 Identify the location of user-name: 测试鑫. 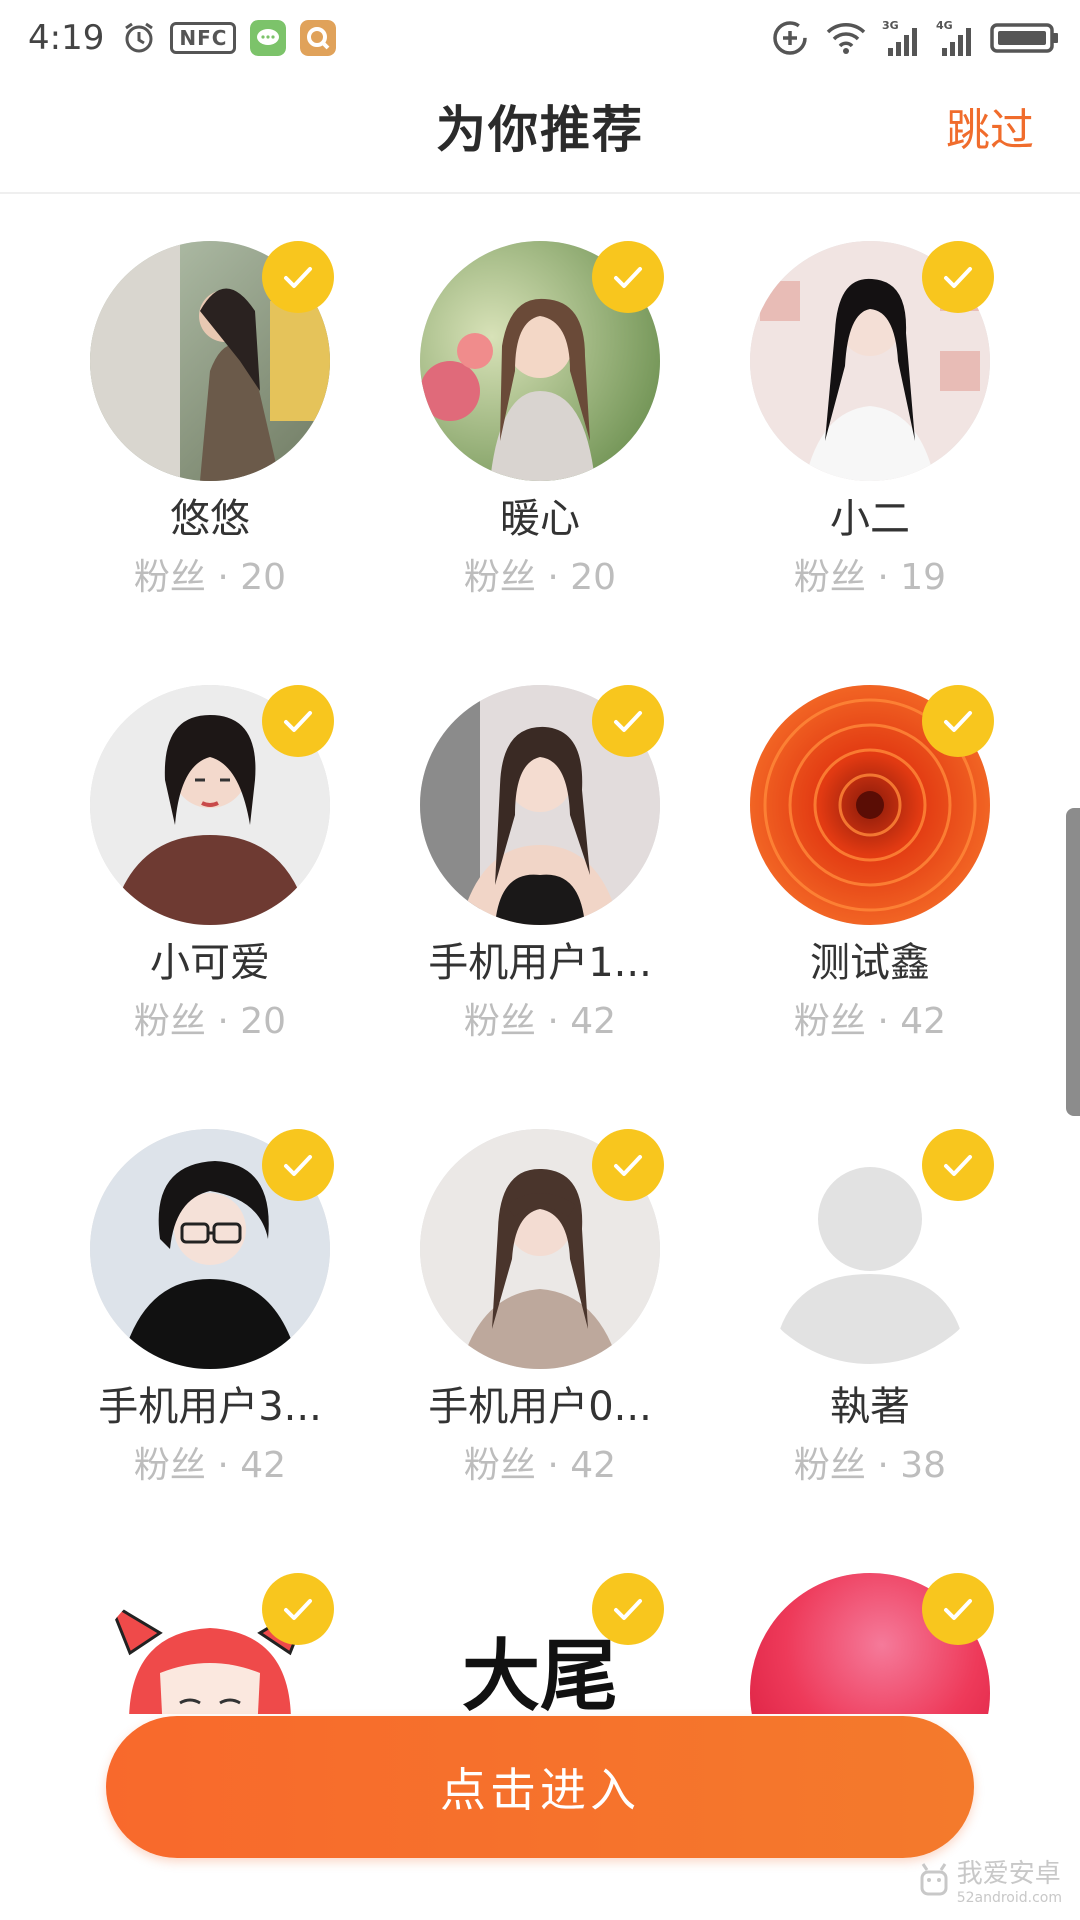
(870, 963).